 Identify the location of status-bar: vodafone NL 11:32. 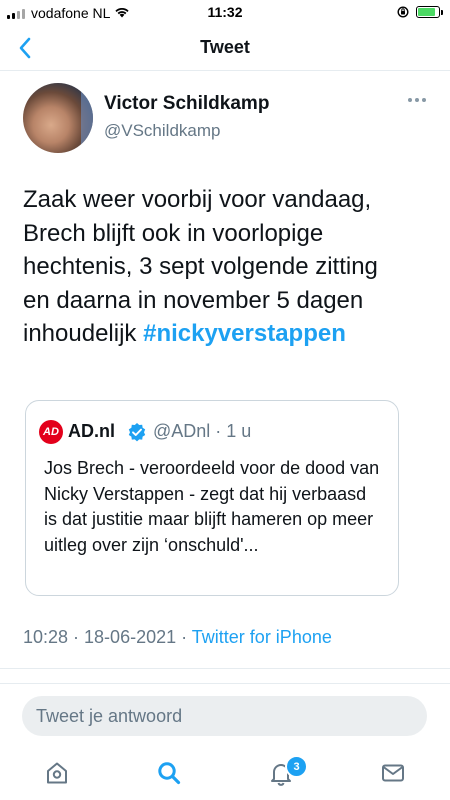
(225, 13).